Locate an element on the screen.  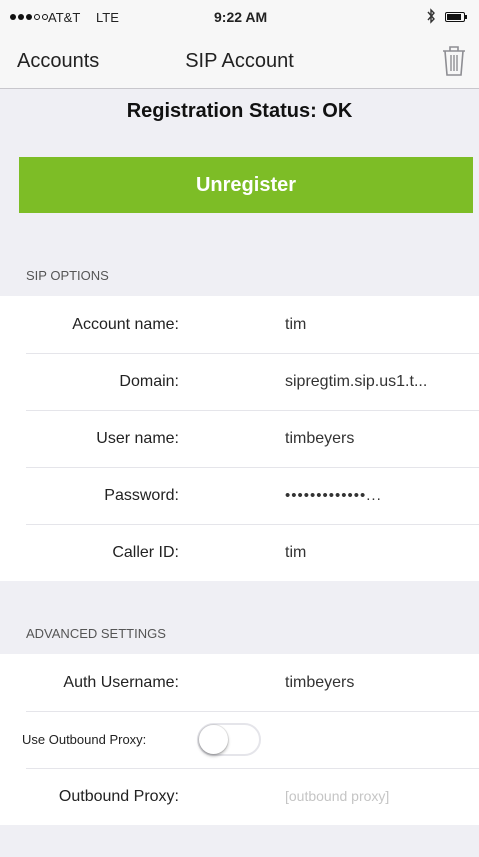
status-bar: AT&T LTE 9:22 AM is located at coordinates (239, 18).